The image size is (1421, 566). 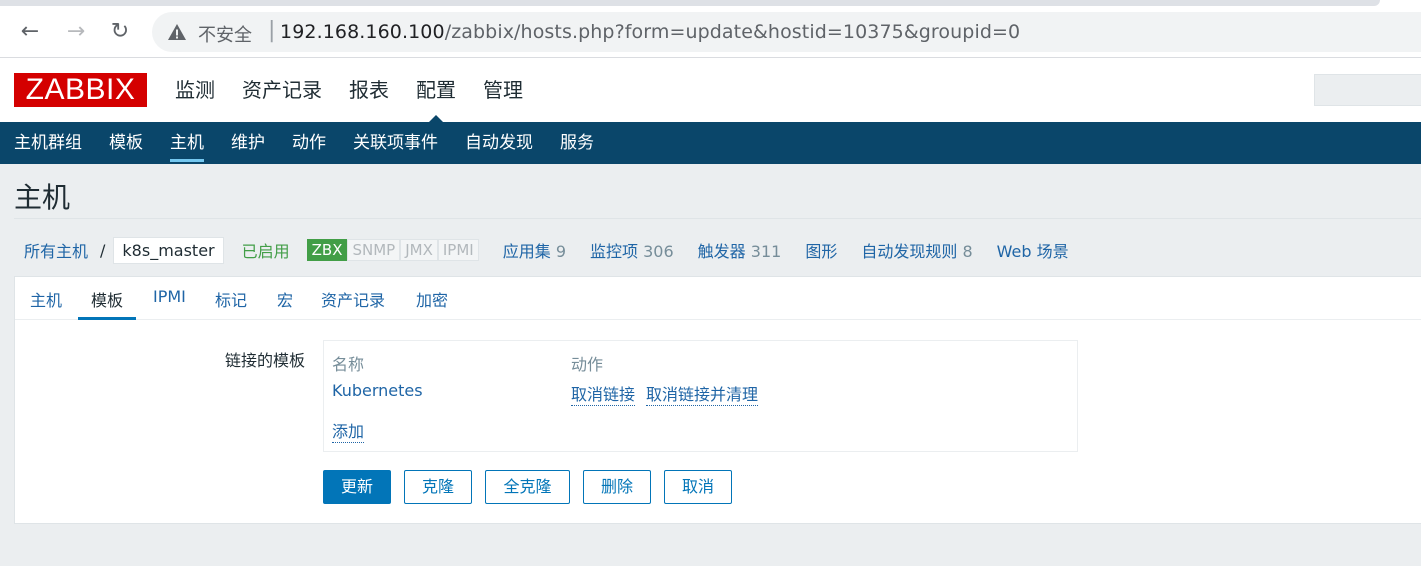 What do you see at coordinates (357, 487) in the screenshot?
I see `update-button: 更新` at bounding box center [357, 487].